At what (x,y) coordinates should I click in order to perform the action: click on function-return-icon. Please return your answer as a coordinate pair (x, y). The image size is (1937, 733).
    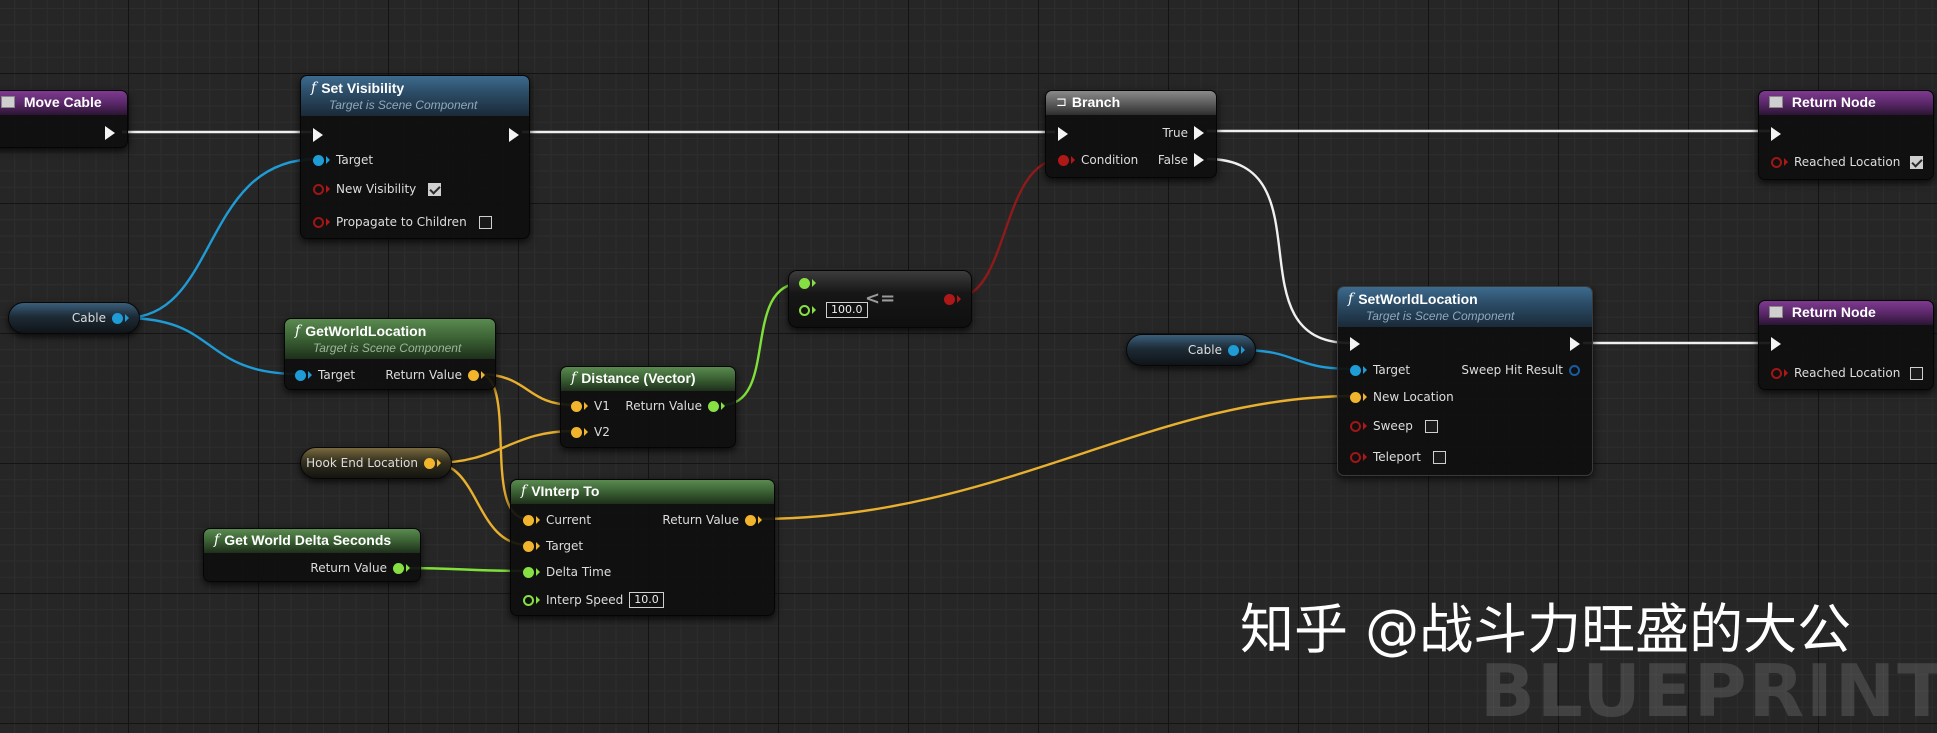
    Looking at the image, I should click on (1776, 102).